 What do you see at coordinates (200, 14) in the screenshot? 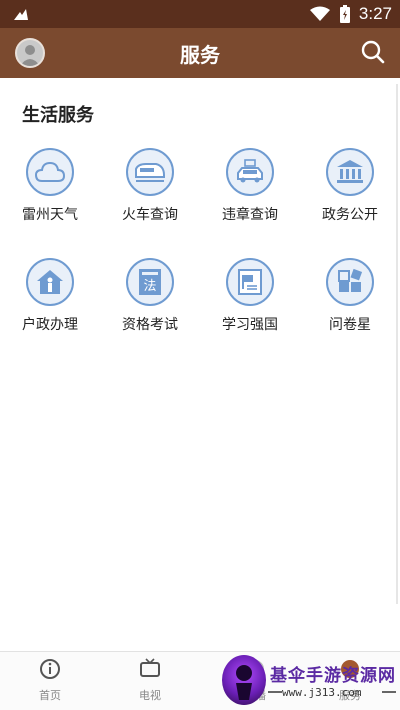
I see `status-bar: 3:27` at bounding box center [200, 14].